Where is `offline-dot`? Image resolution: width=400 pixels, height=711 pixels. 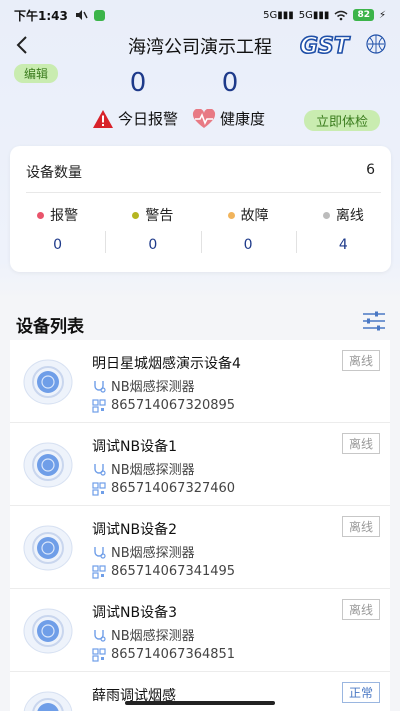 offline-dot is located at coordinates (326, 215).